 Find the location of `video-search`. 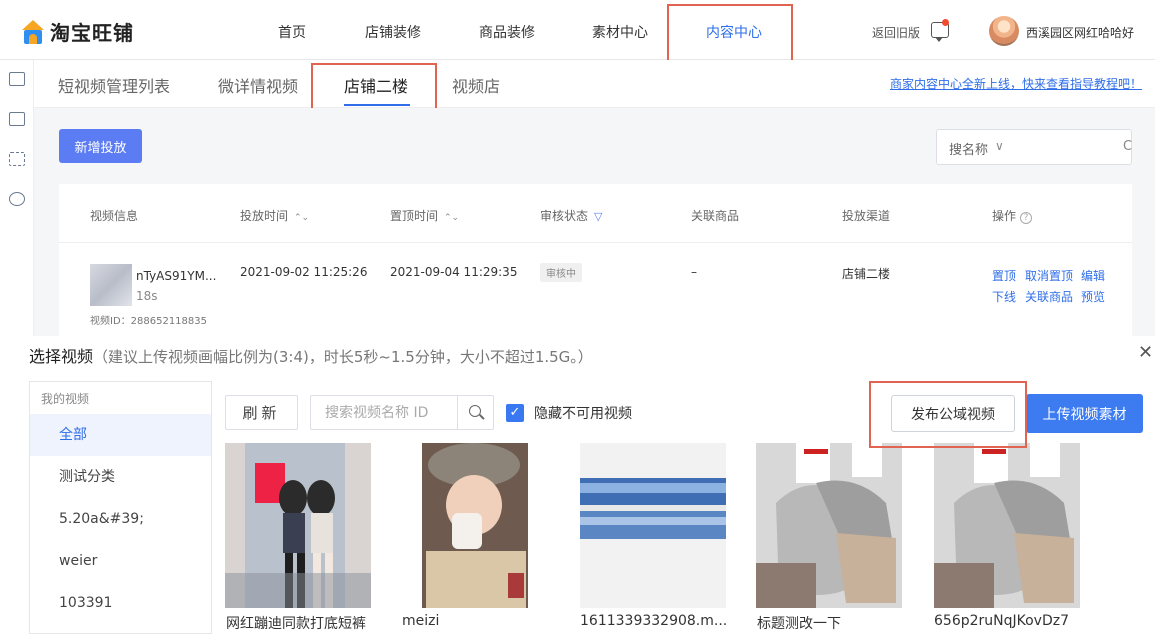

video-search is located at coordinates (402, 412).